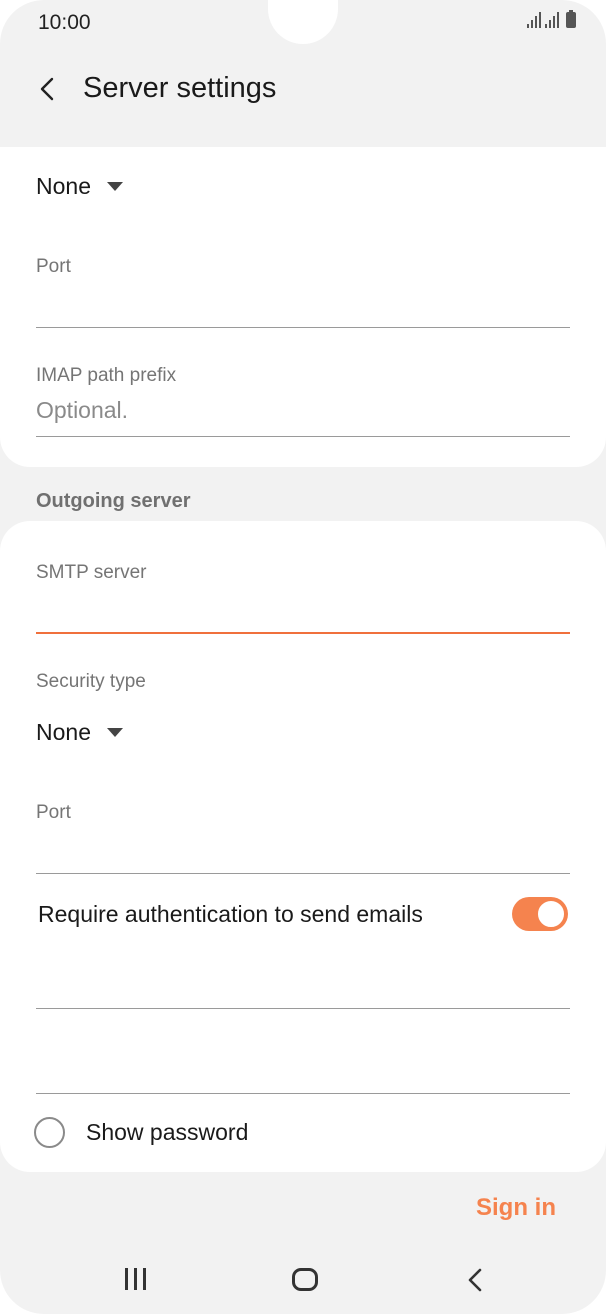 The width and height of the screenshot is (606, 1314). What do you see at coordinates (303, 852) in the screenshot?
I see `outgoing-port-input` at bounding box center [303, 852].